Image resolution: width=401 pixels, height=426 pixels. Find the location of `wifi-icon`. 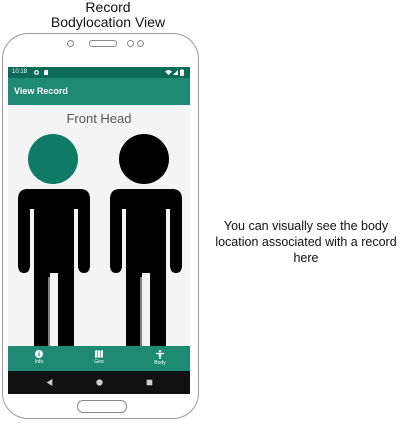

wifi-icon is located at coordinates (168, 72).